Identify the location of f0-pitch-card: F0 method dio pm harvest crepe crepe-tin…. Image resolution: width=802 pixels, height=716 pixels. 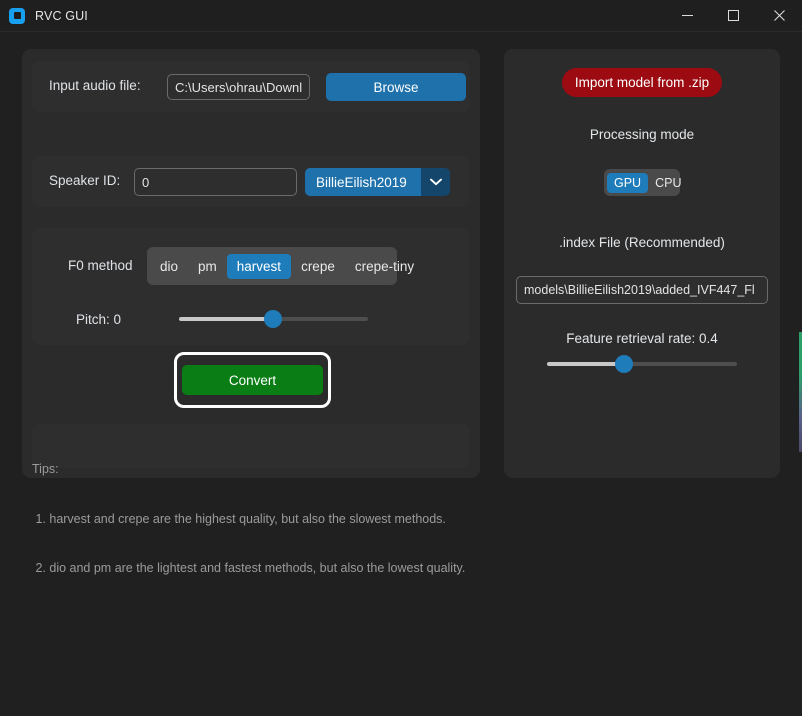
(251, 286).